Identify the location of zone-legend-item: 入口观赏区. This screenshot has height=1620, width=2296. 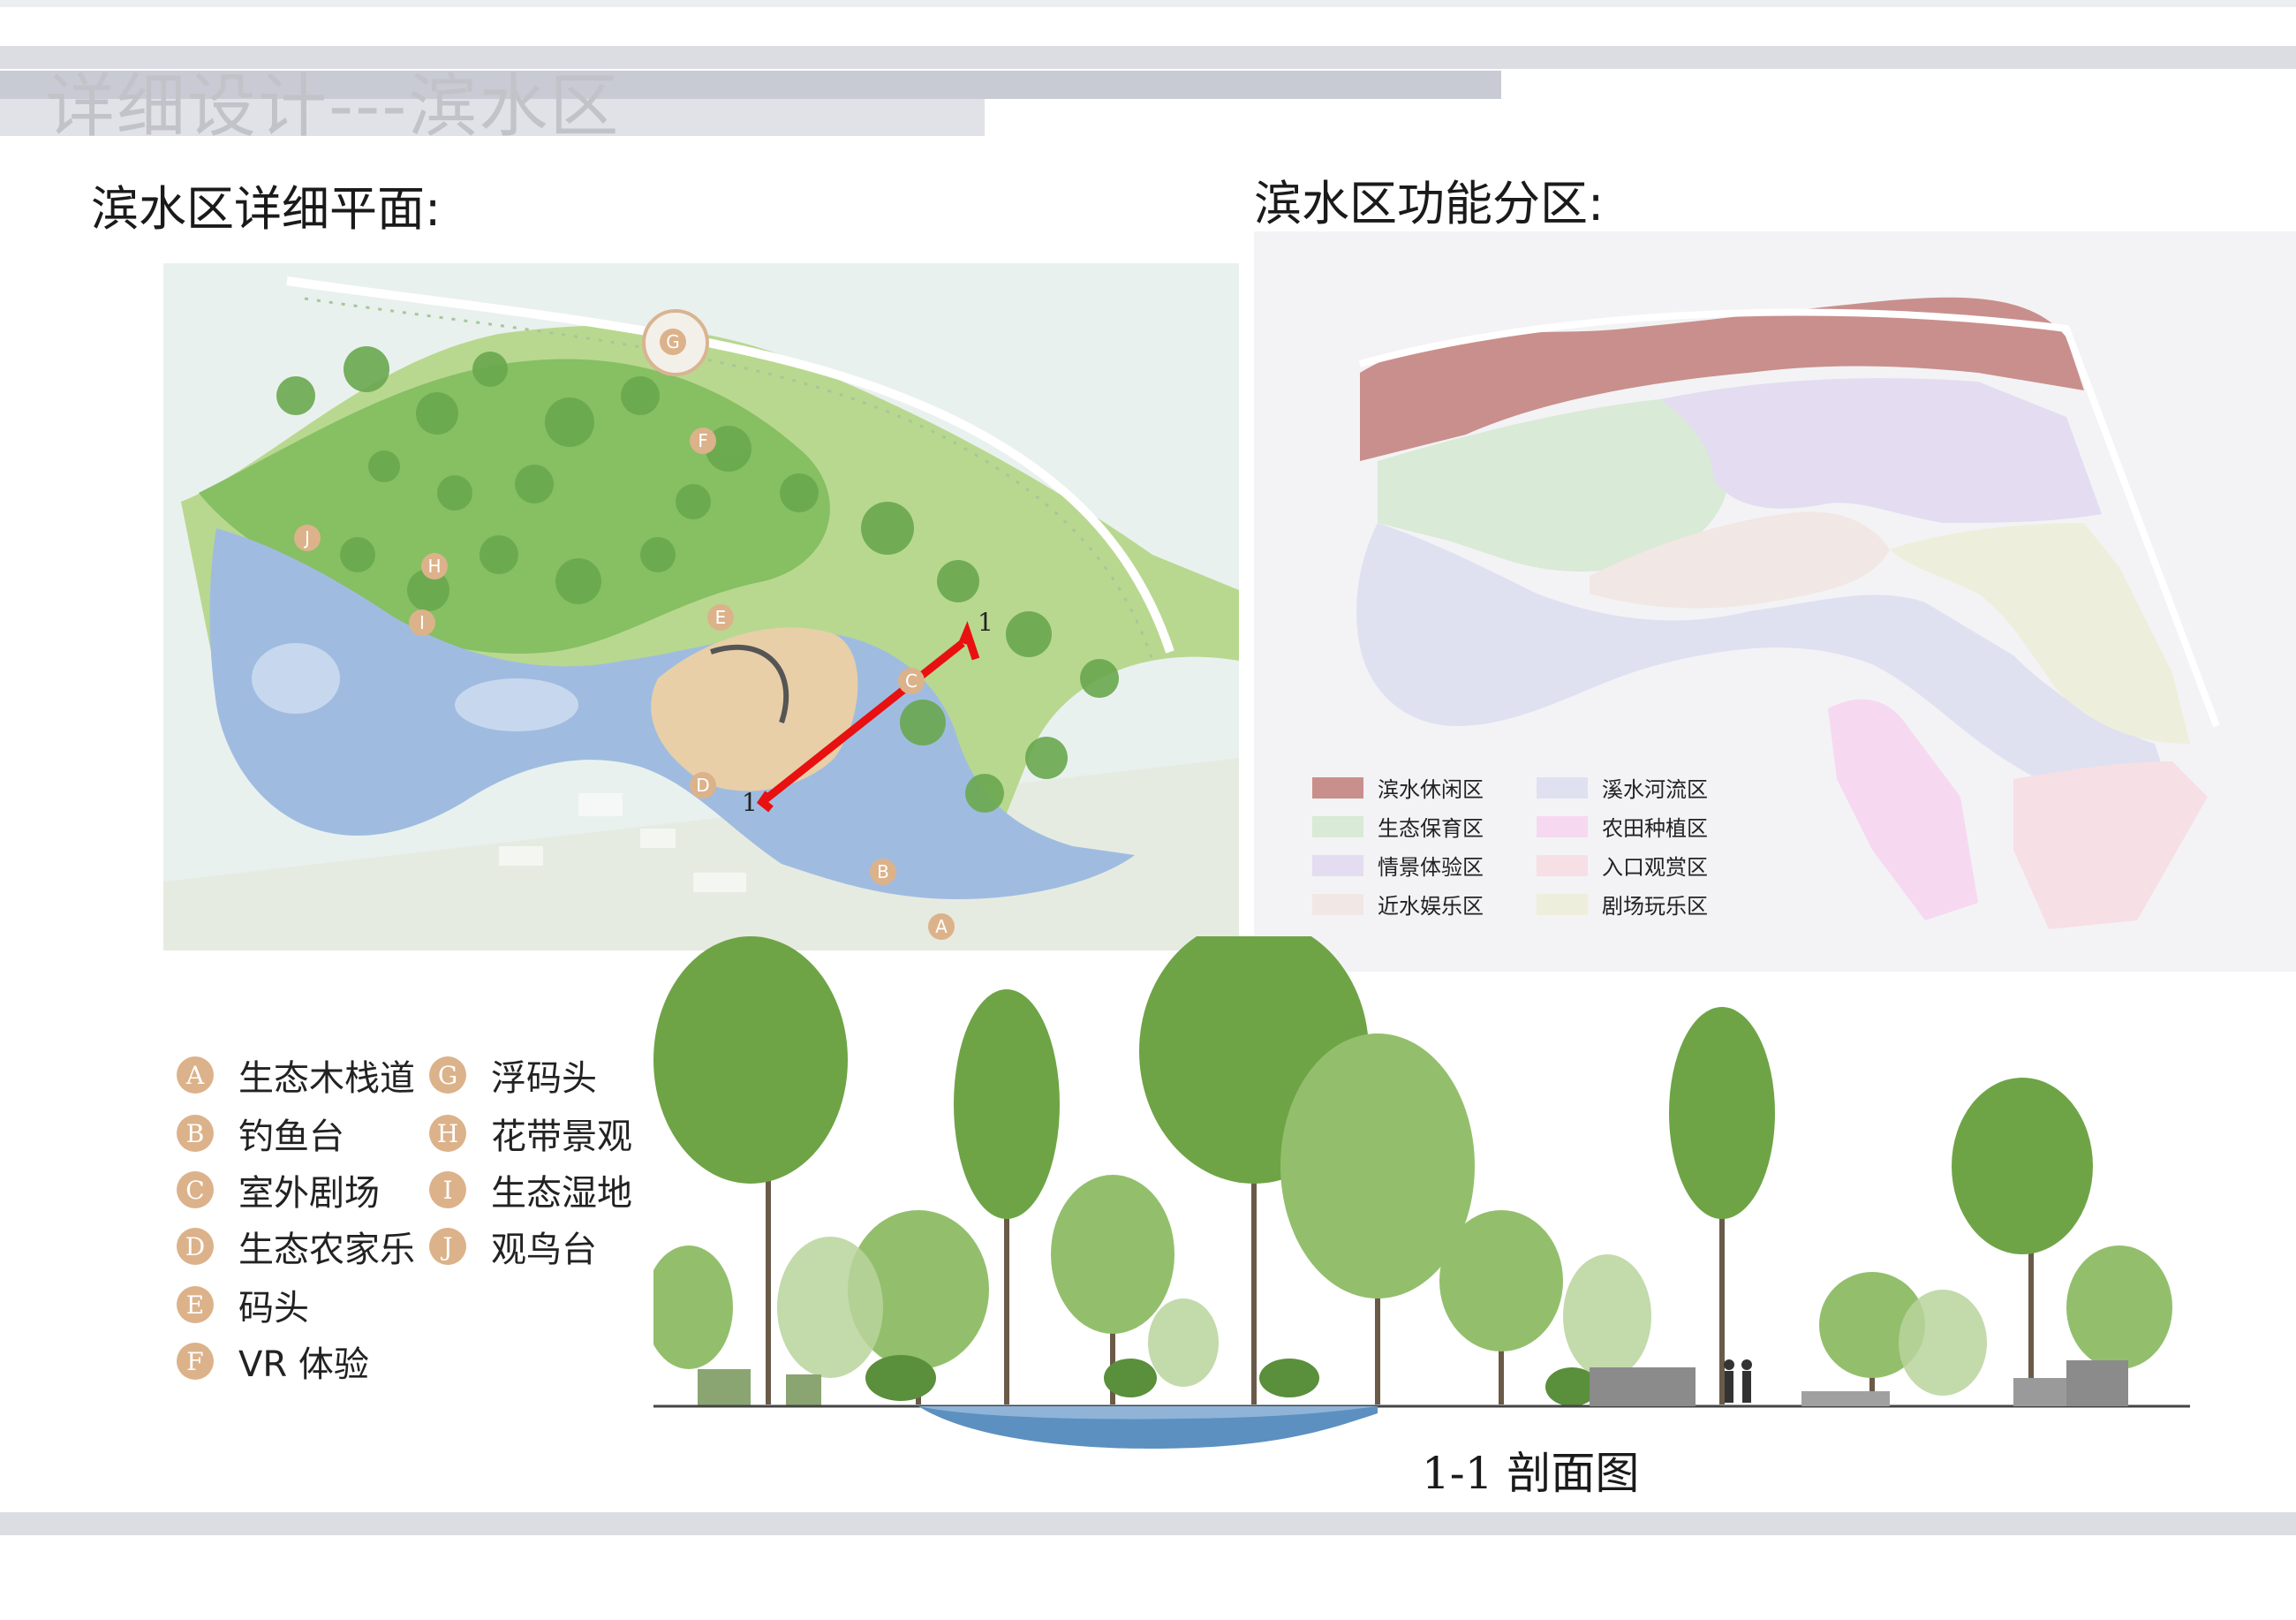
(1622, 865).